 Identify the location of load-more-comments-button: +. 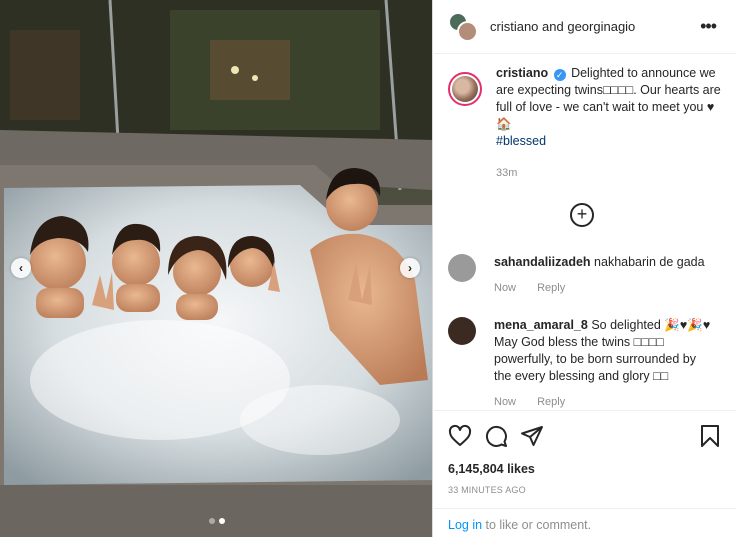
(582, 215).